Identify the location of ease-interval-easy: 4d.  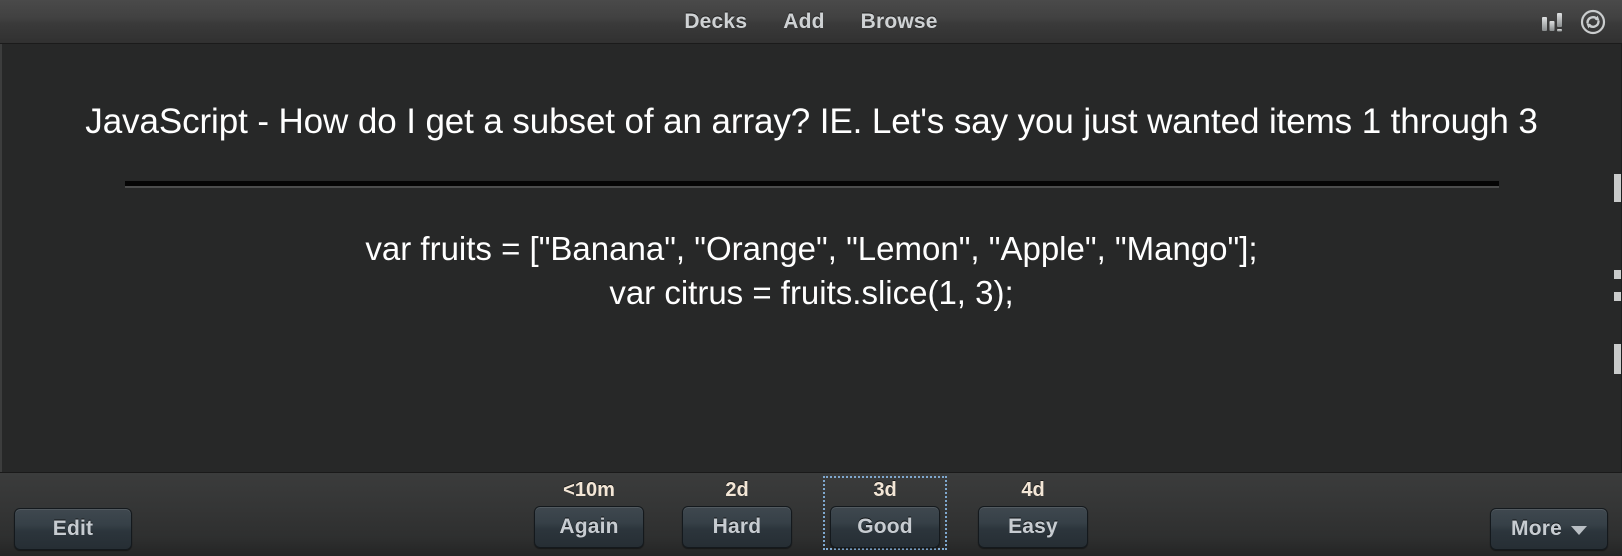
(1033, 490).